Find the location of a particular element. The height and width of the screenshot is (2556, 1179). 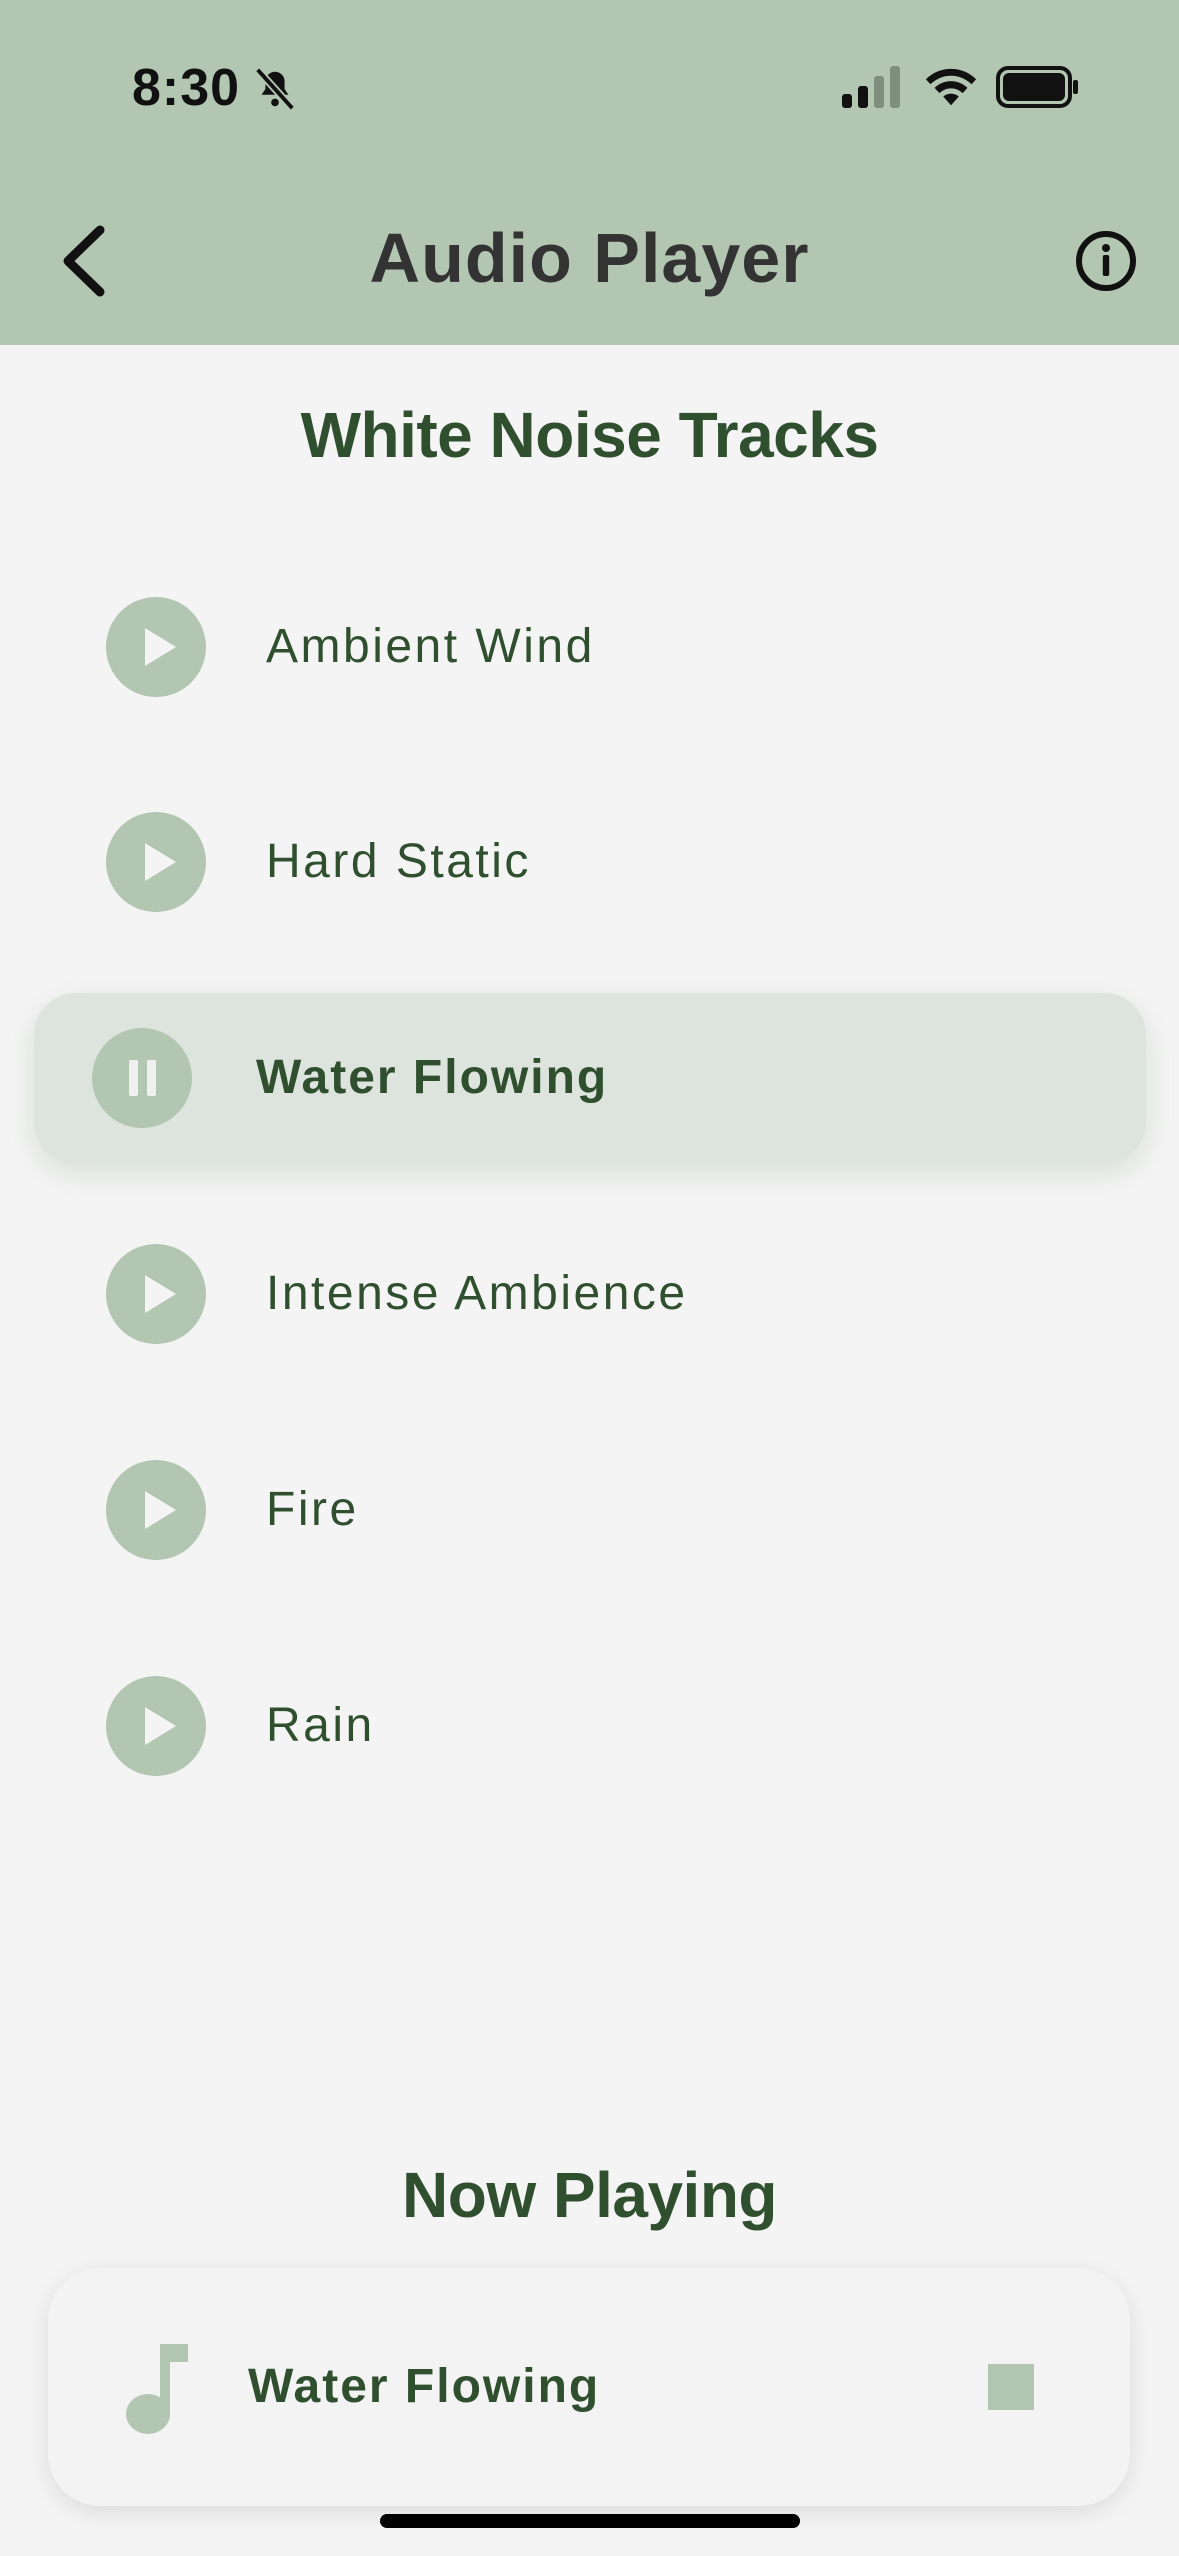

page-title: Audio Player is located at coordinates (589, 258).